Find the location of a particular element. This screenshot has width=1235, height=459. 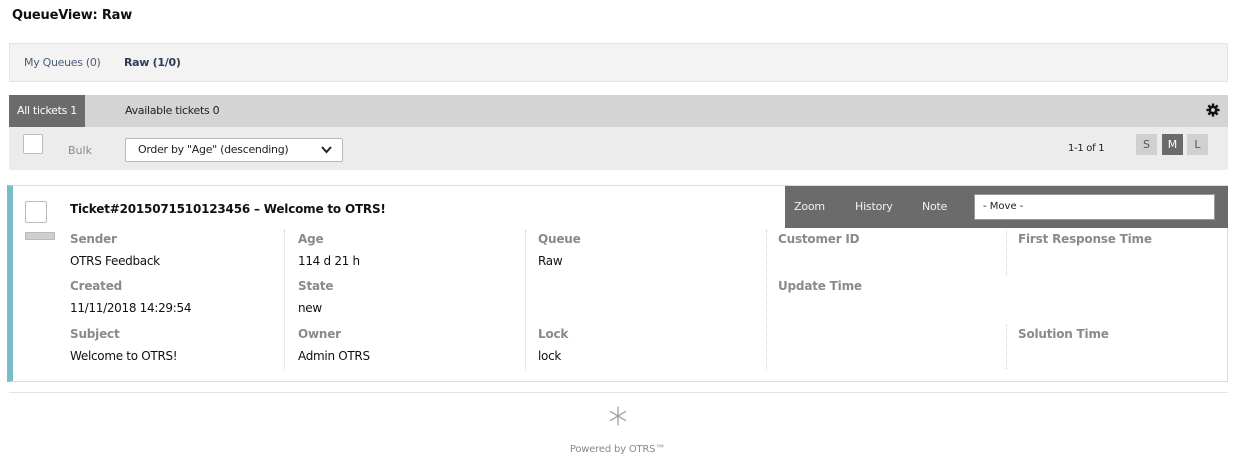

bulk-action-button: Bulk is located at coordinates (80, 150).